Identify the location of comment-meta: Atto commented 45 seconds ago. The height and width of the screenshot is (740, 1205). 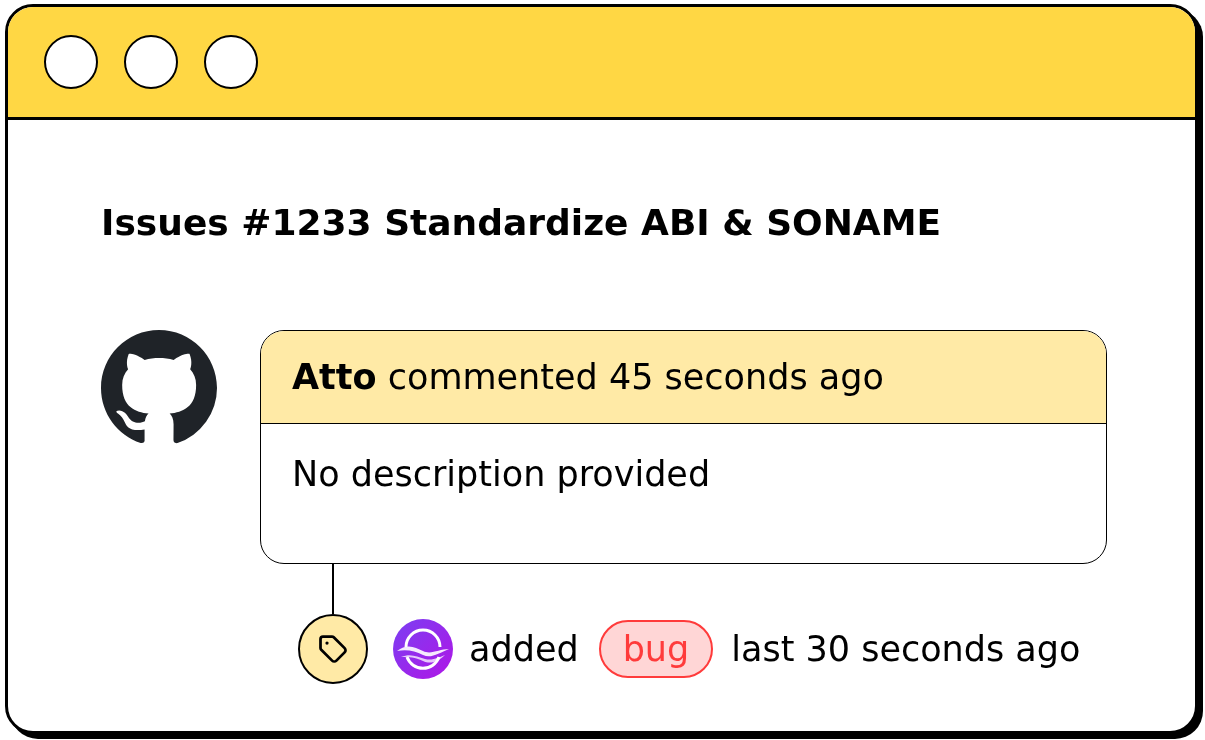
(588, 377).